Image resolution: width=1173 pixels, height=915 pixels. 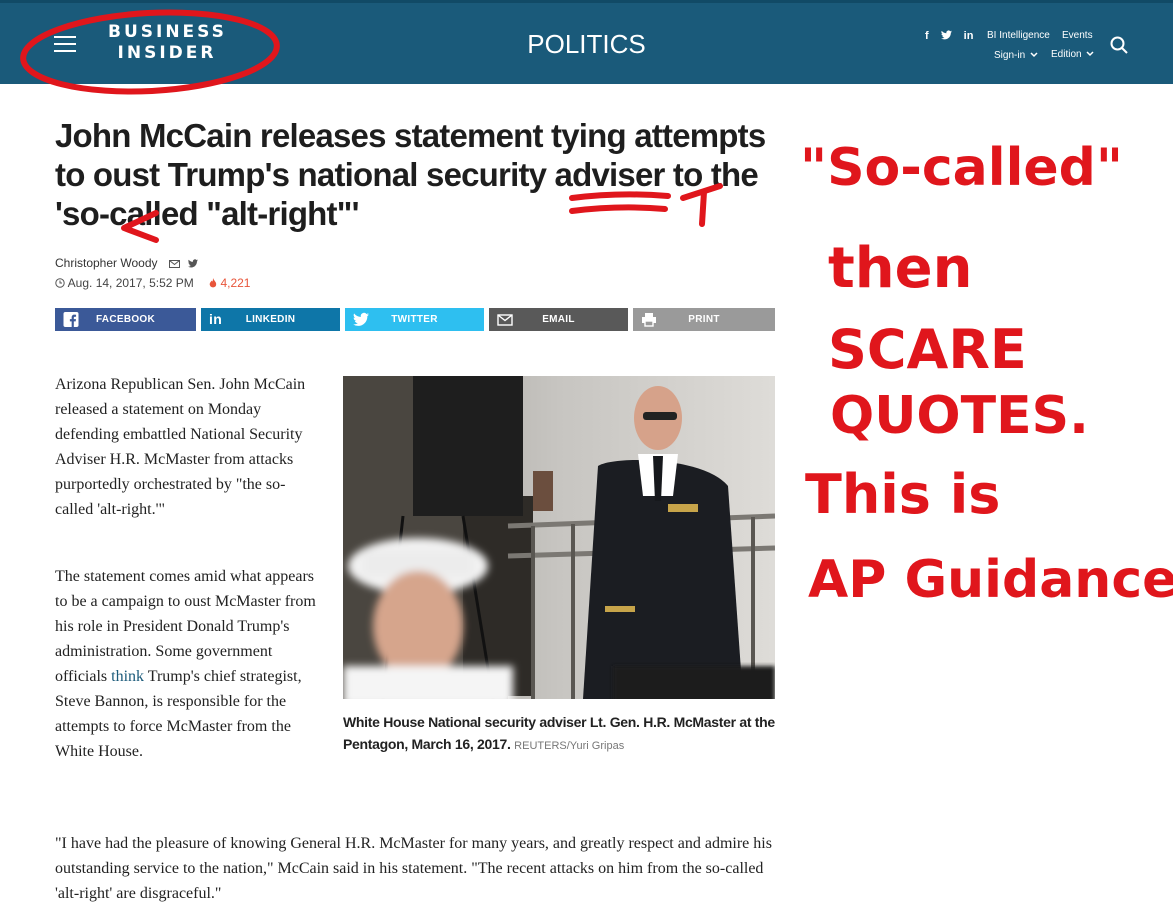 I want to click on hamburger-icon, so click(x=65, y=44).